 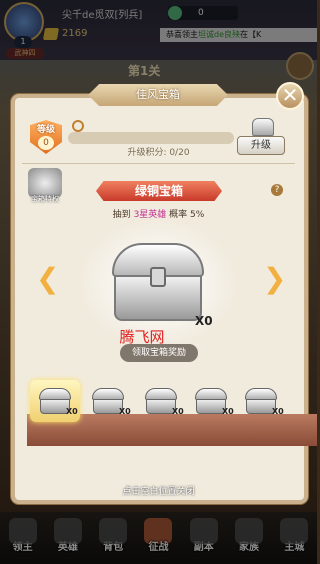 I want to click on featured-chest-count: X0, so click(x=204, y=321).